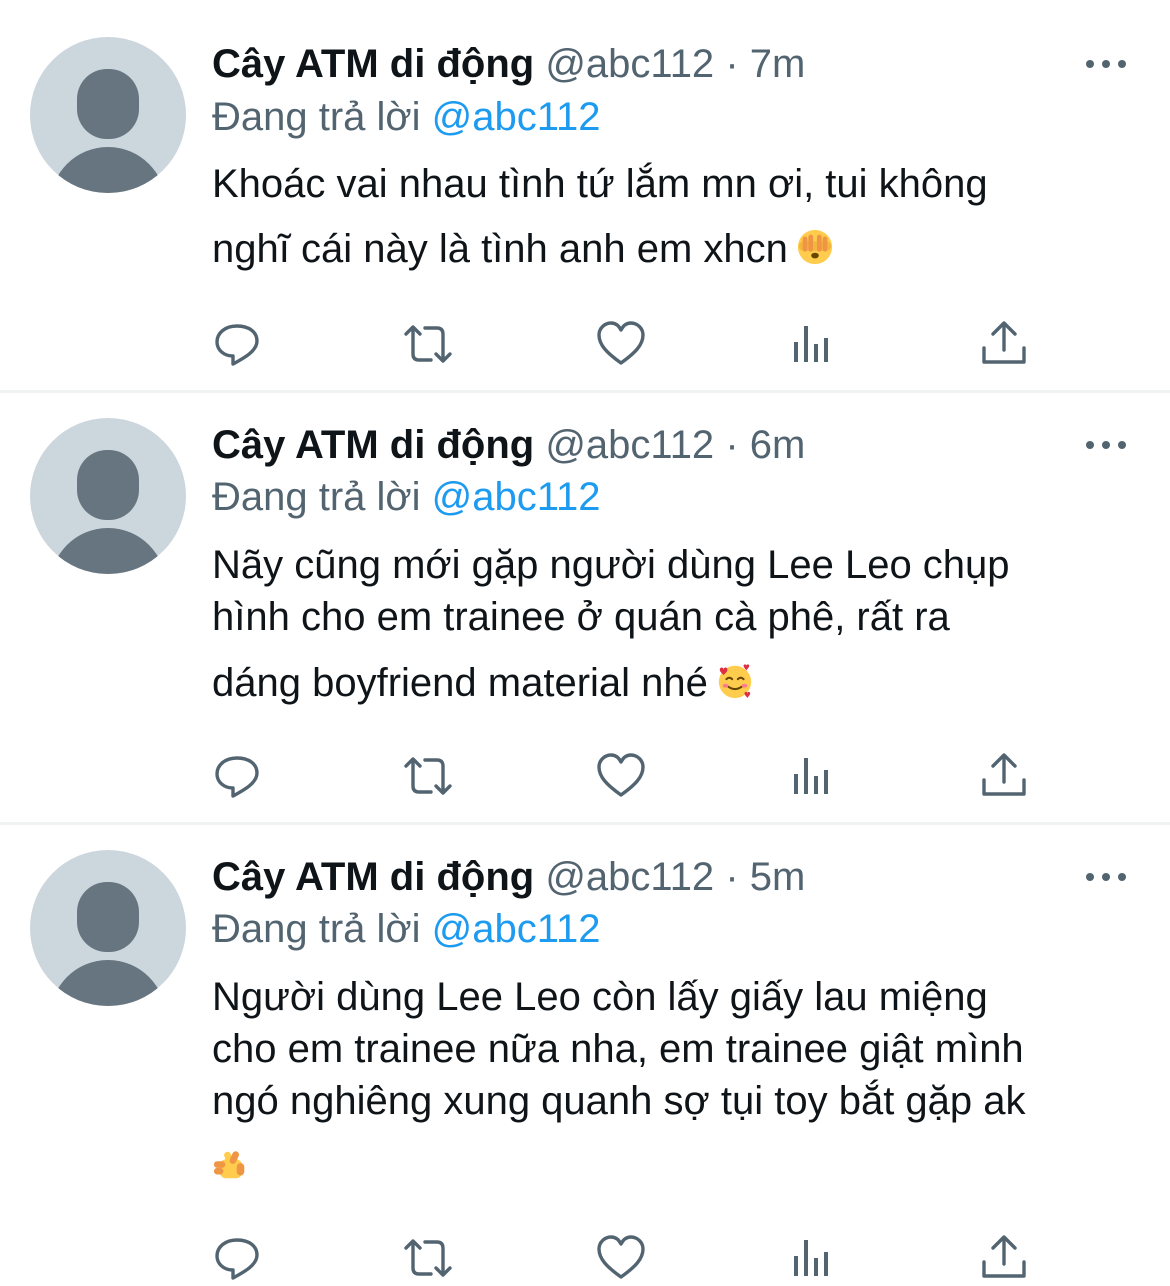  I want to click on tweet-text-line, so click(672, 1167).